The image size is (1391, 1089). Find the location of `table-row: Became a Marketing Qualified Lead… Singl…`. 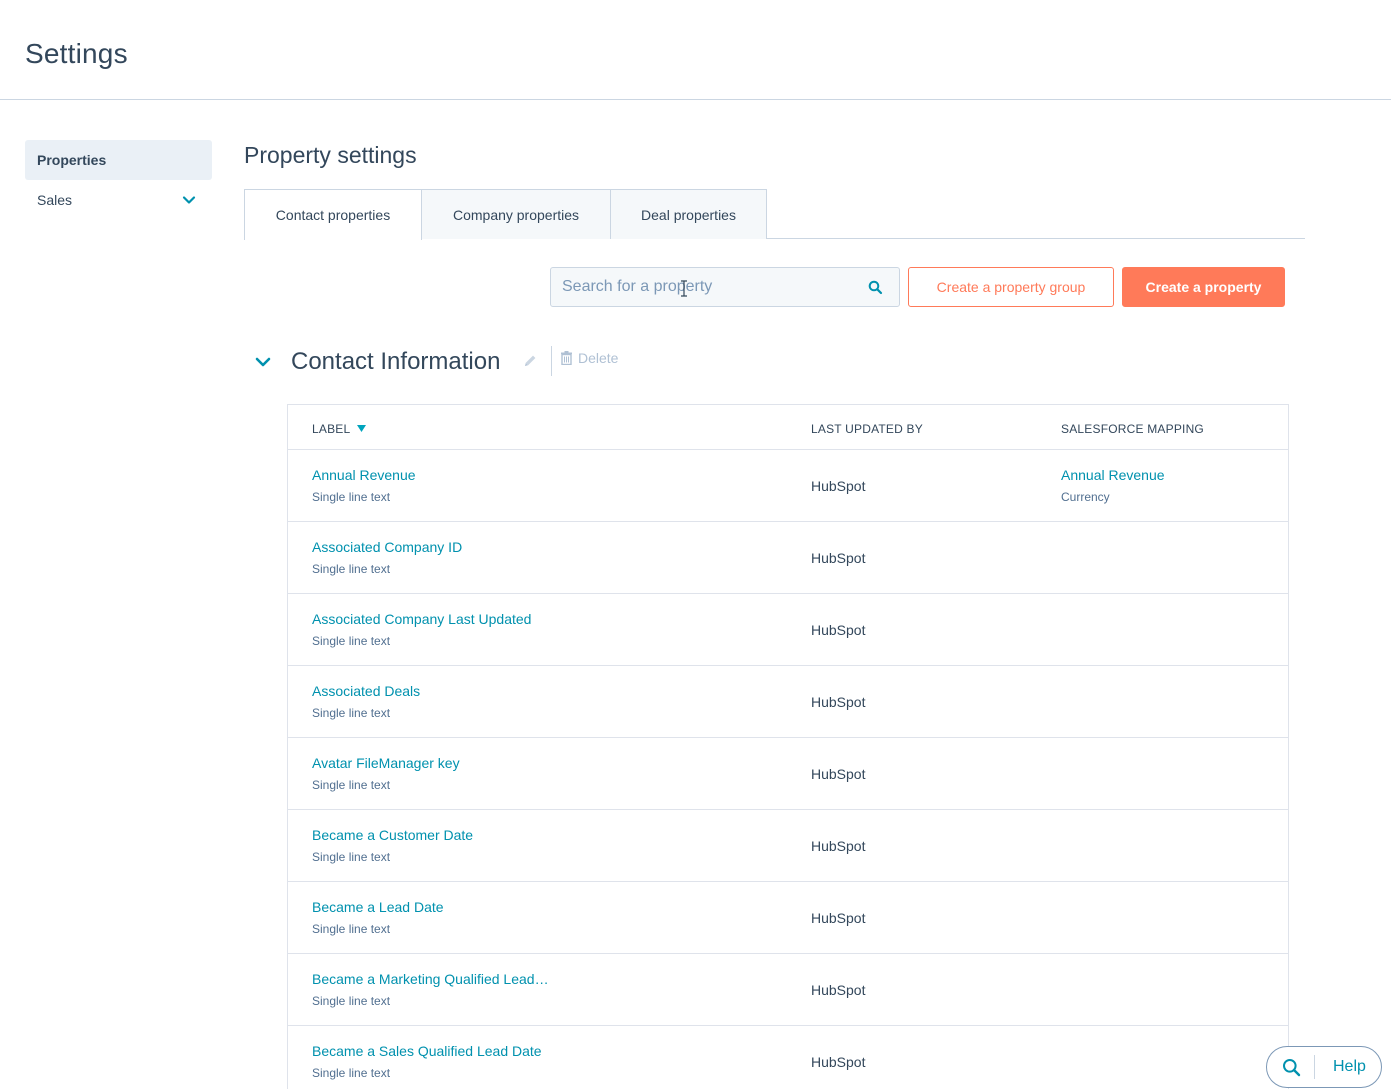

table-row: Became a Marketing Qualified Lead… Singl… is located at coordinates (788, 990).